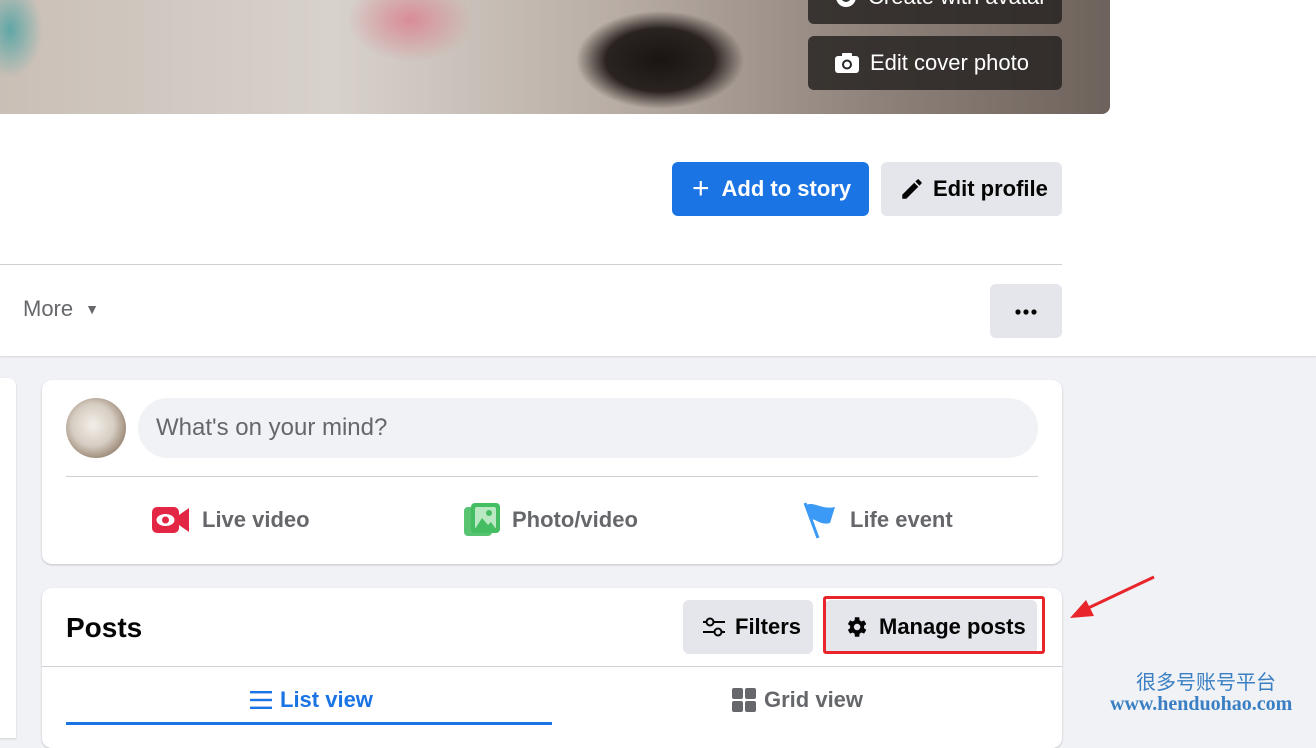  I want to click on edit-cover-photo-button: Edit cover photo, so click(935, 63).